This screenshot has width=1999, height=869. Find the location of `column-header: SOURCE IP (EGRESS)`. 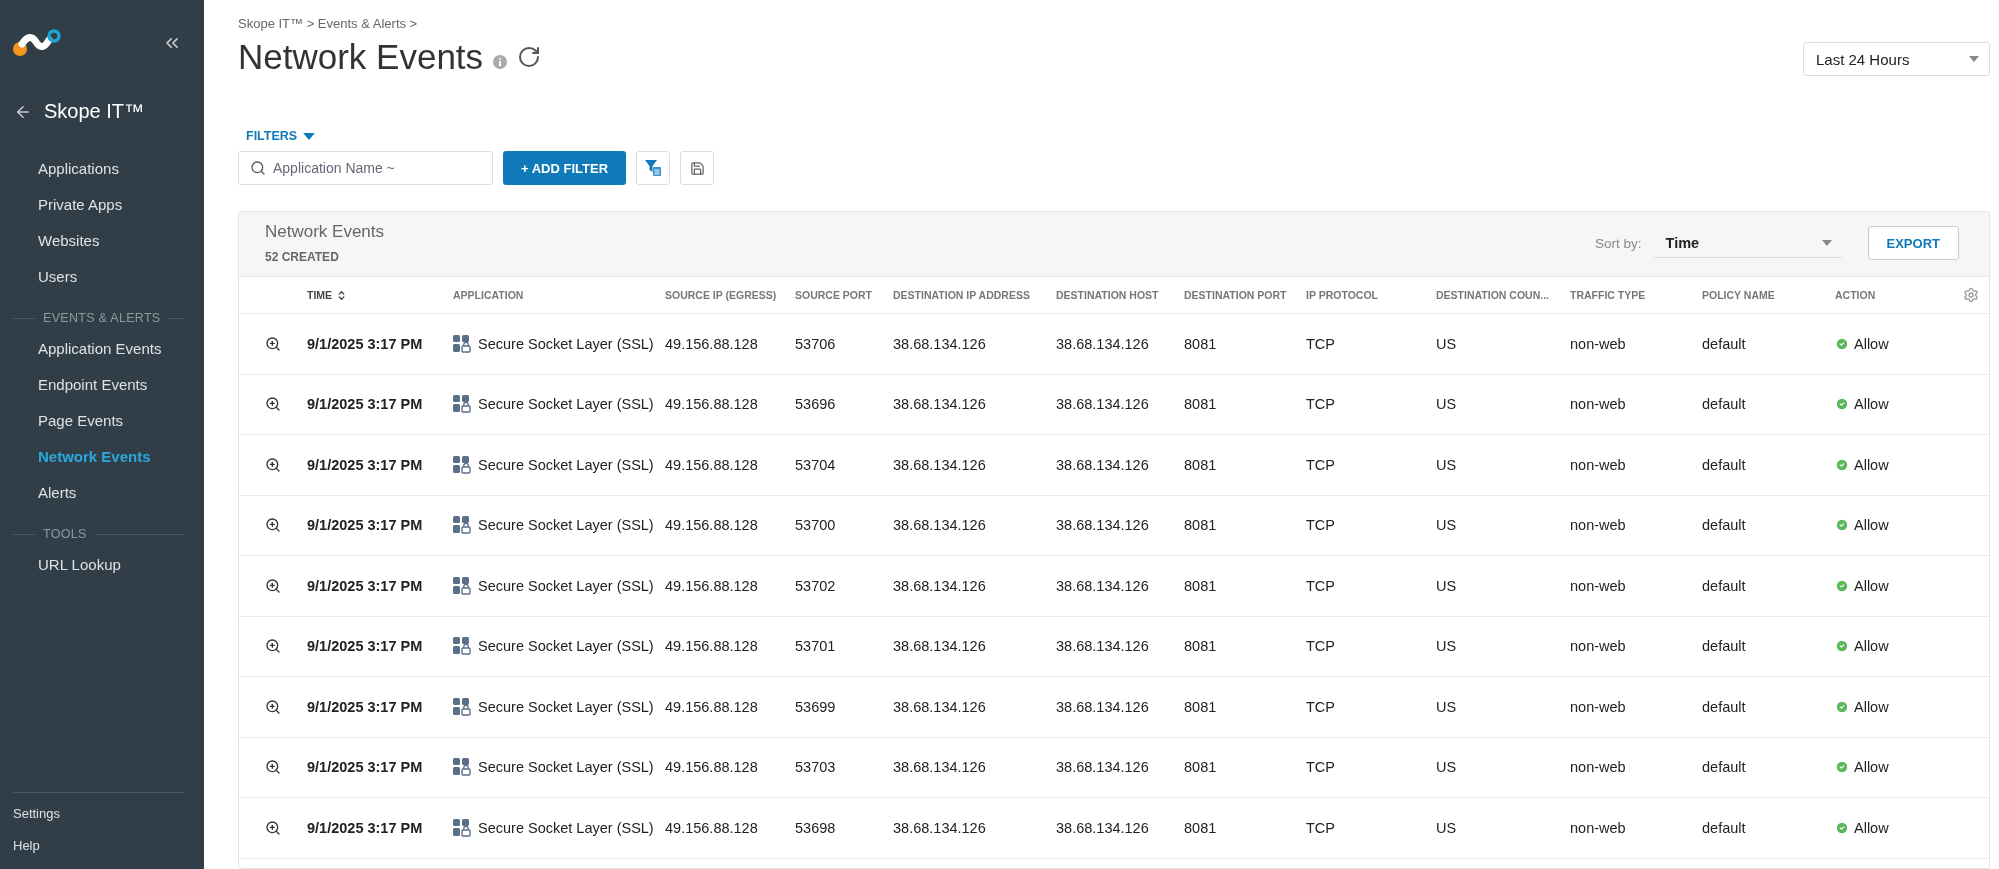

column-header: SOURCE IP (EGRESS) is located at coordinates (720, 295).